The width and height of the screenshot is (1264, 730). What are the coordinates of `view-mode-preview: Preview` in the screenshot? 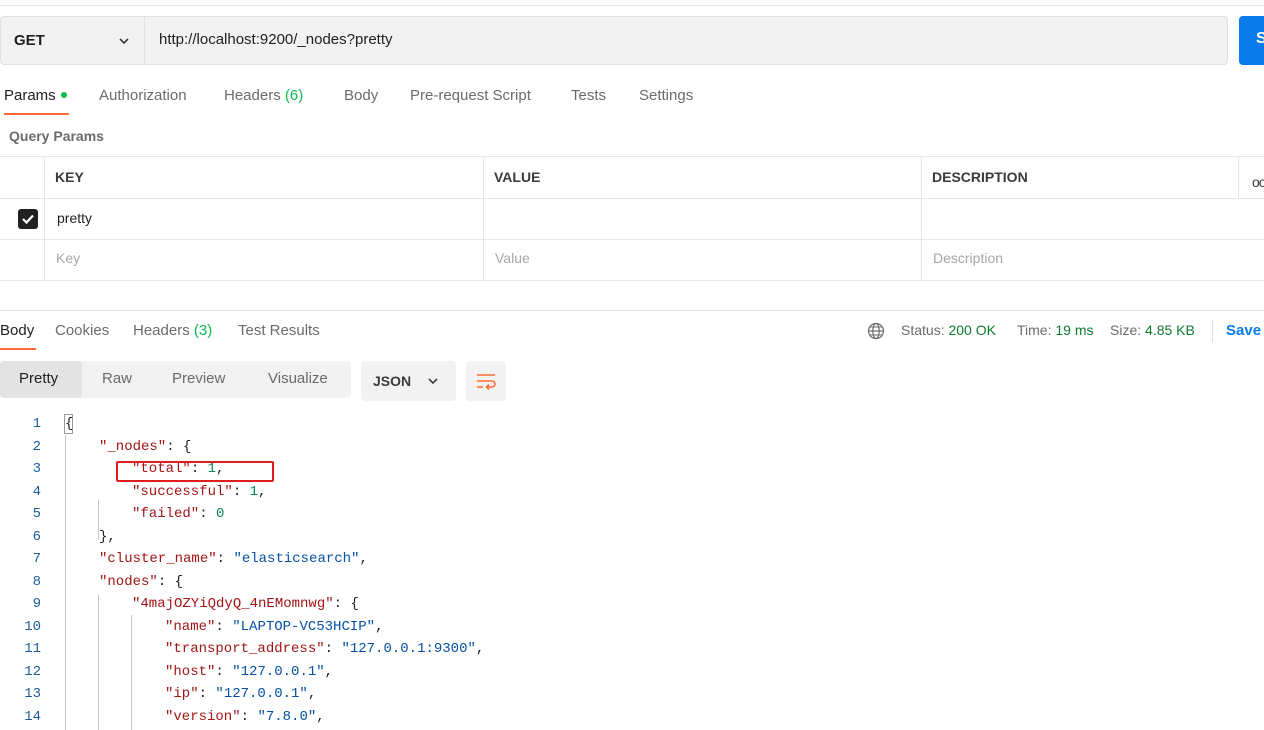 It's located at (198, 378).